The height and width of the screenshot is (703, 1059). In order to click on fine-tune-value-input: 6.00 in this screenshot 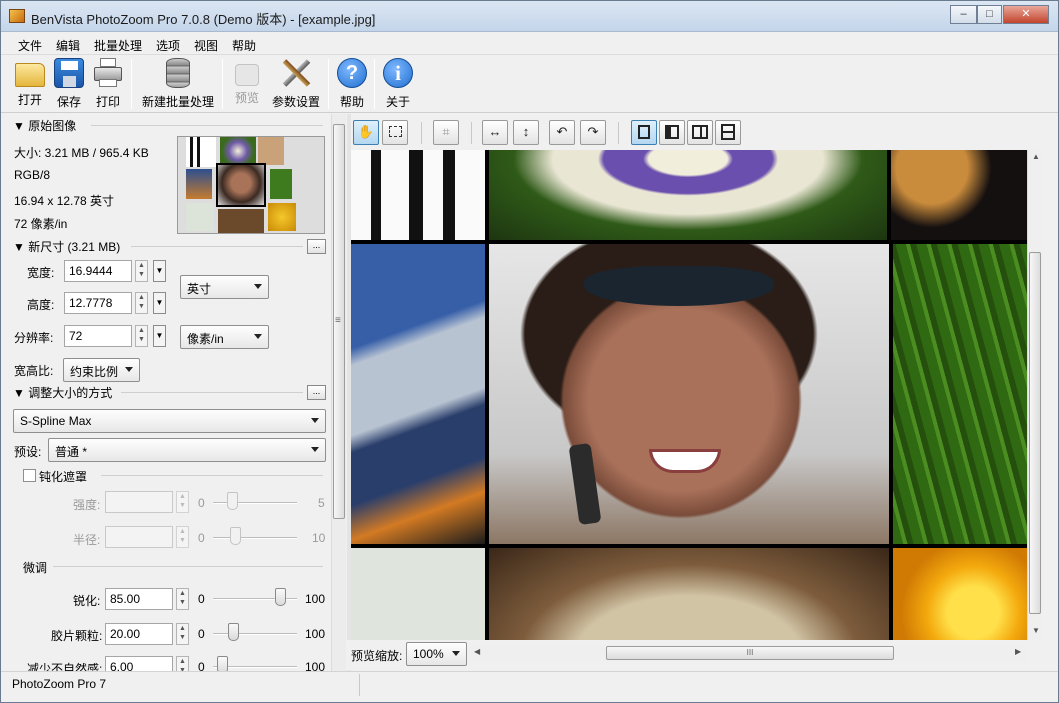, I will do `click(139, 663)`.